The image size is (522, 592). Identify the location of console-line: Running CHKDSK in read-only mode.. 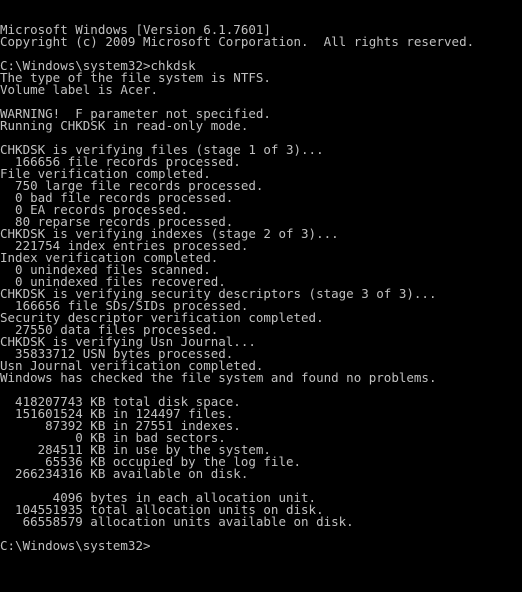
(124, 125).